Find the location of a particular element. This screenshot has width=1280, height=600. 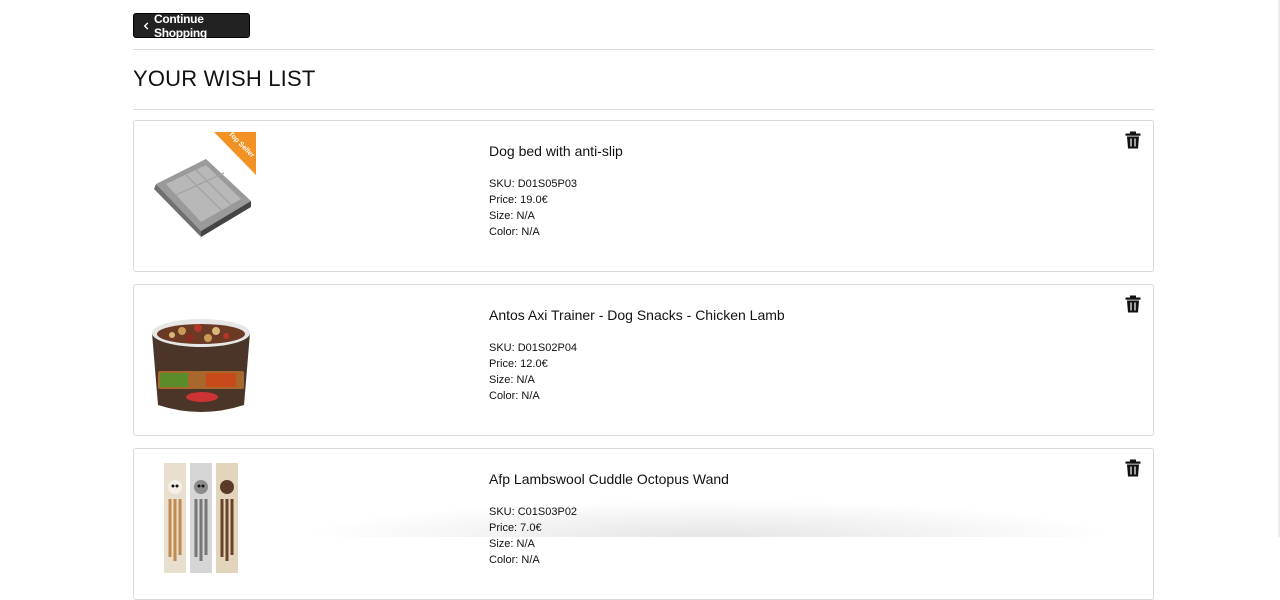

page-title: YOUR WISH LIST is located at coordinates (224, 78).